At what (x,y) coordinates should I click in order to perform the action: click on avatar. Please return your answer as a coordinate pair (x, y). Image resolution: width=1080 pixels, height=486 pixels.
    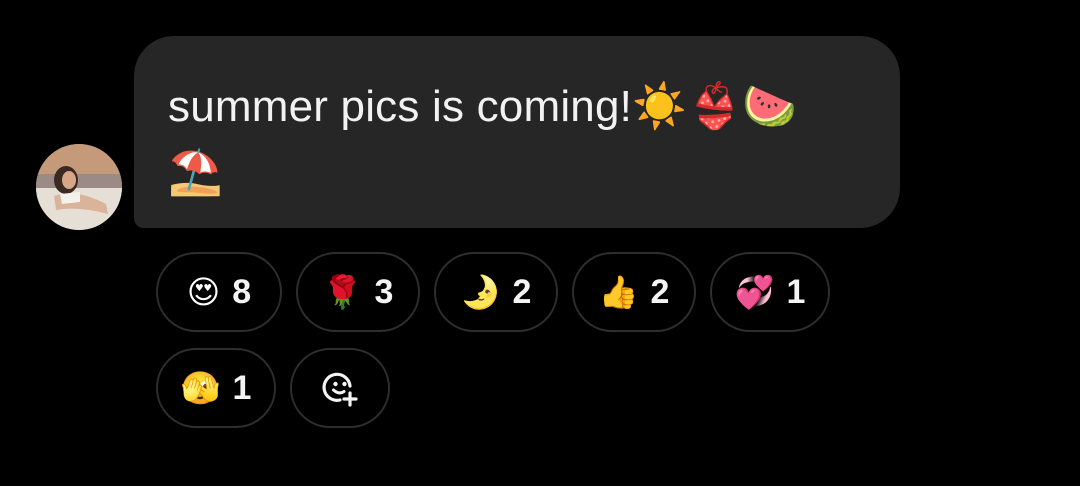
    Looking at the image, I should click on (79, 187).